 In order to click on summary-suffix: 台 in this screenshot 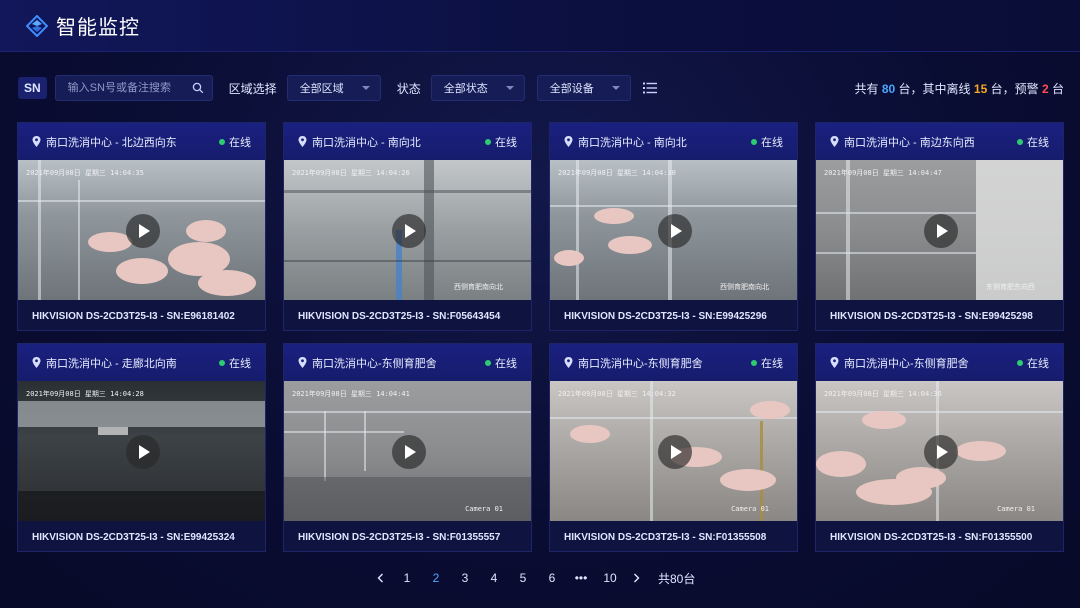, I will do `click(1057, 88)`.